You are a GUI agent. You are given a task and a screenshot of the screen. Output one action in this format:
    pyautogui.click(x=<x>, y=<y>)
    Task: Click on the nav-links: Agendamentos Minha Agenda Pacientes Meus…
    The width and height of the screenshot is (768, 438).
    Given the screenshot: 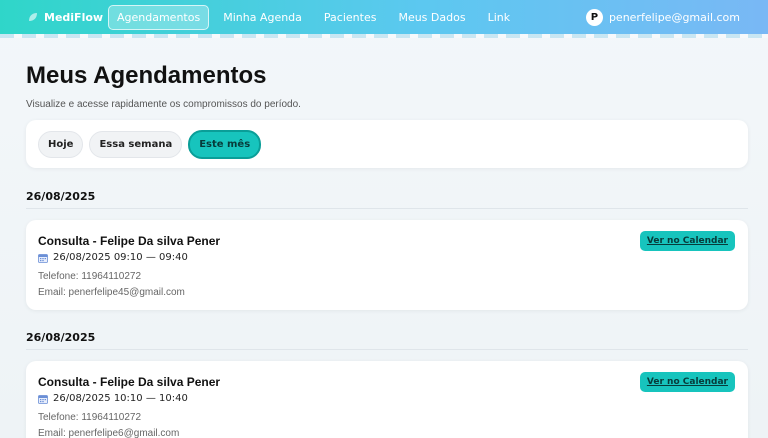 What is the action you would take?
    pyautogui.click(x=316, y=17)
    